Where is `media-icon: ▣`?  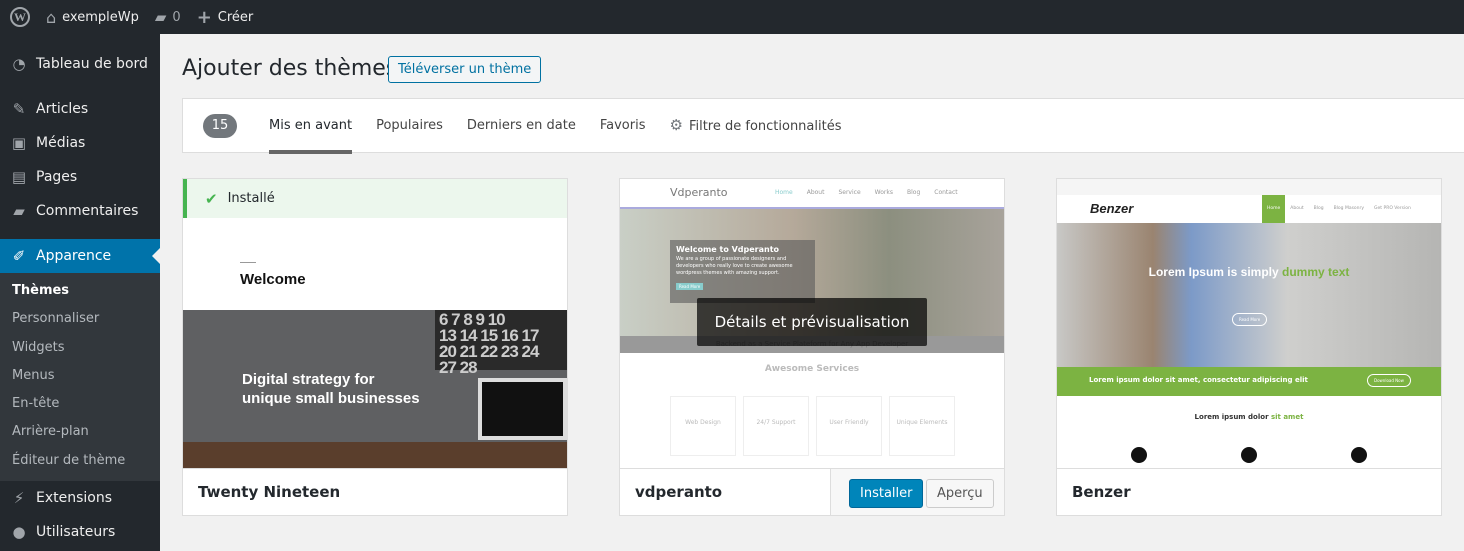 media-icon: ▣ is located at coordinates (19, 143).